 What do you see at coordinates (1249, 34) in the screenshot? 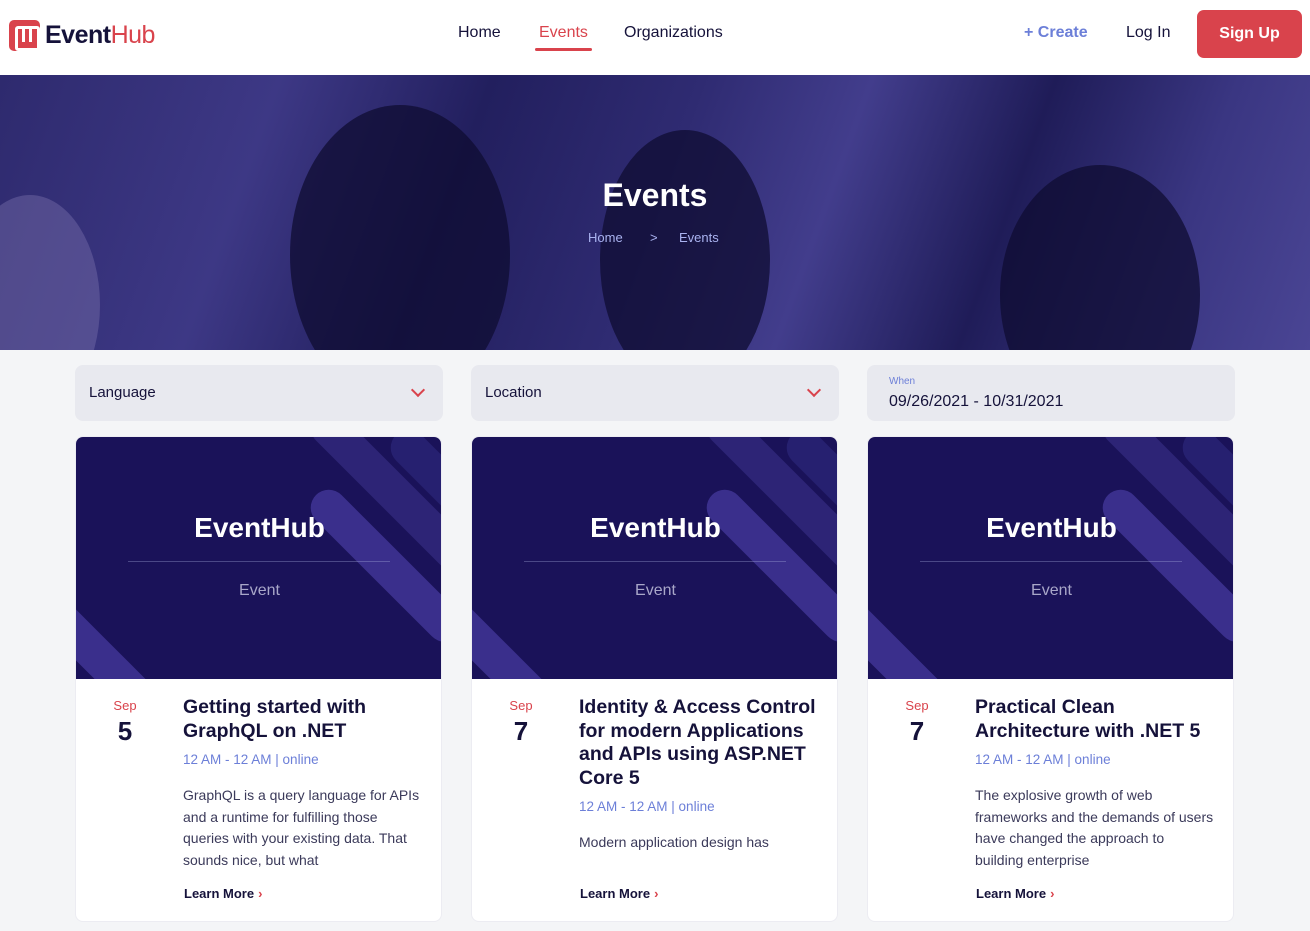
I see `signup-button: Sign Up` at bounding box center [1249, 34].